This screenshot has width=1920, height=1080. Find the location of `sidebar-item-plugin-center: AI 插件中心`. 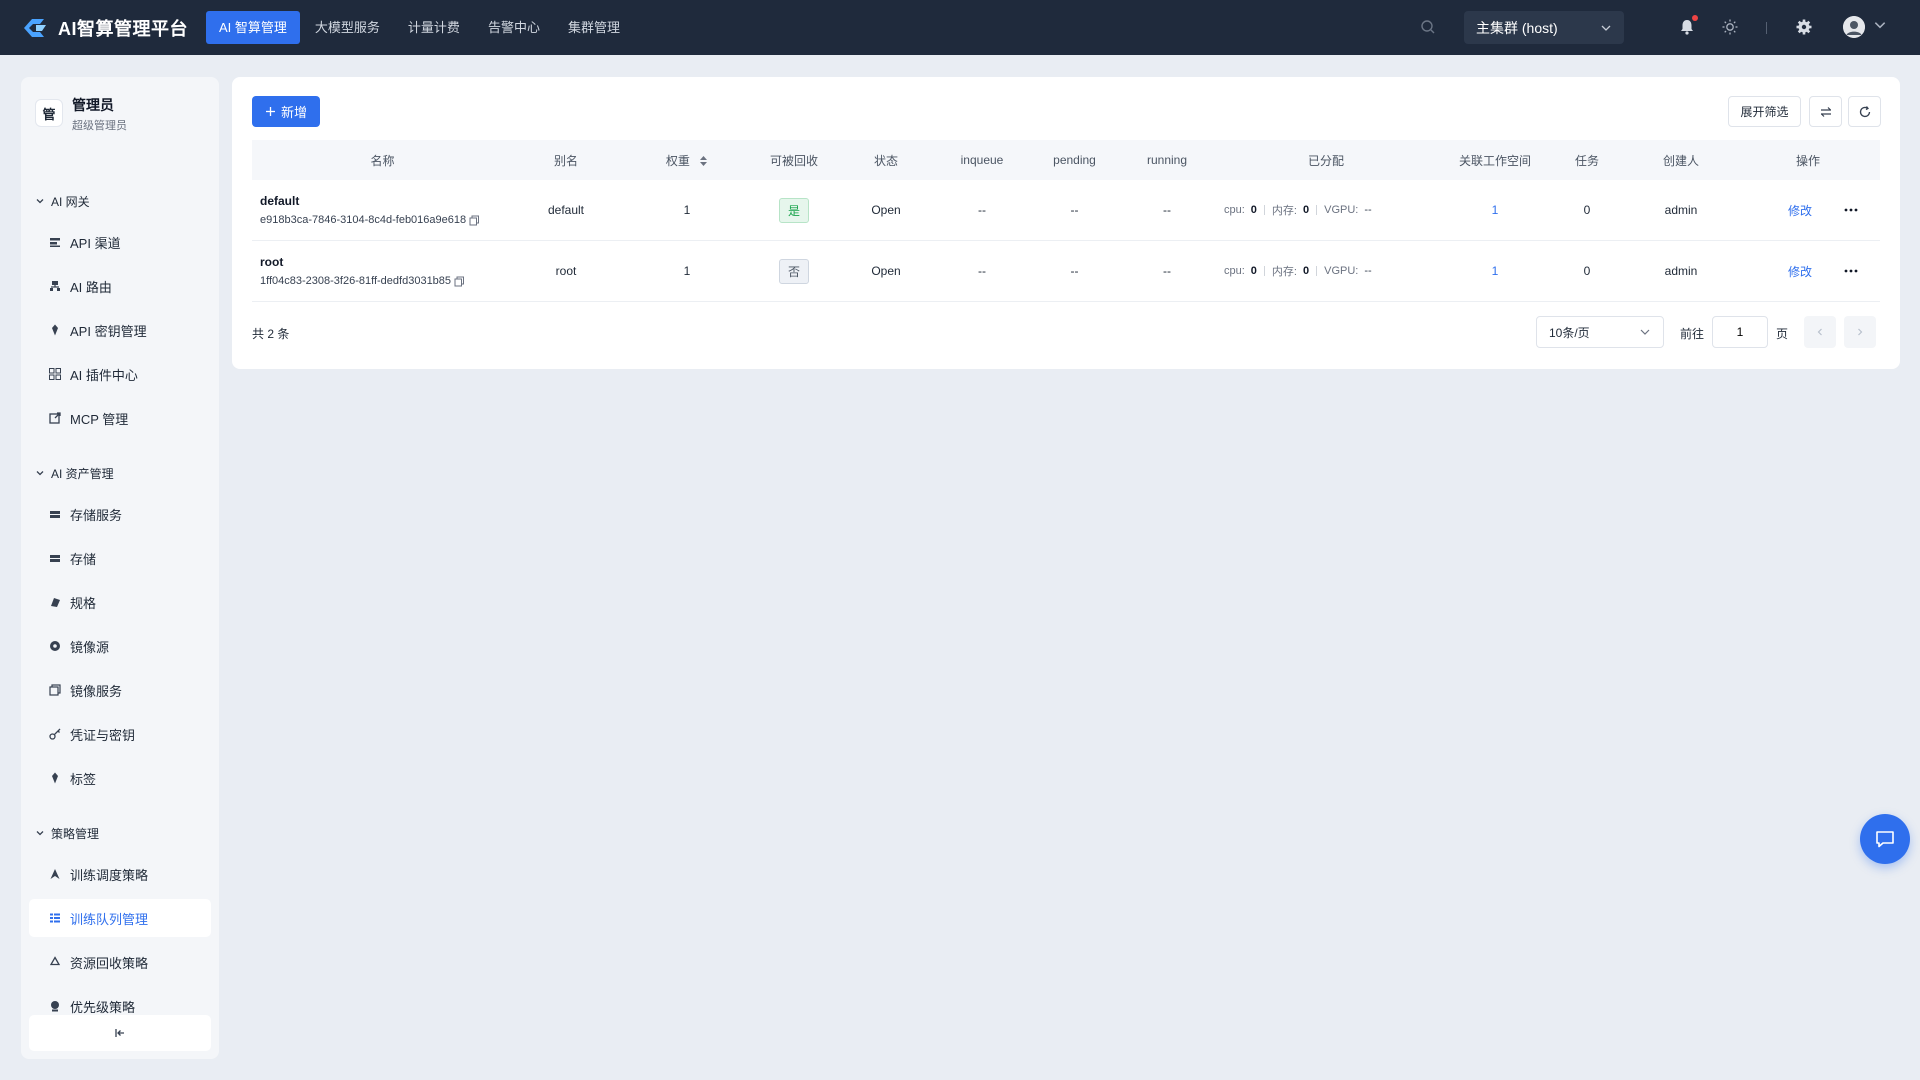

sidebar-item-plugin-center: AI 插件中心 is located at coordinates (120, 374).